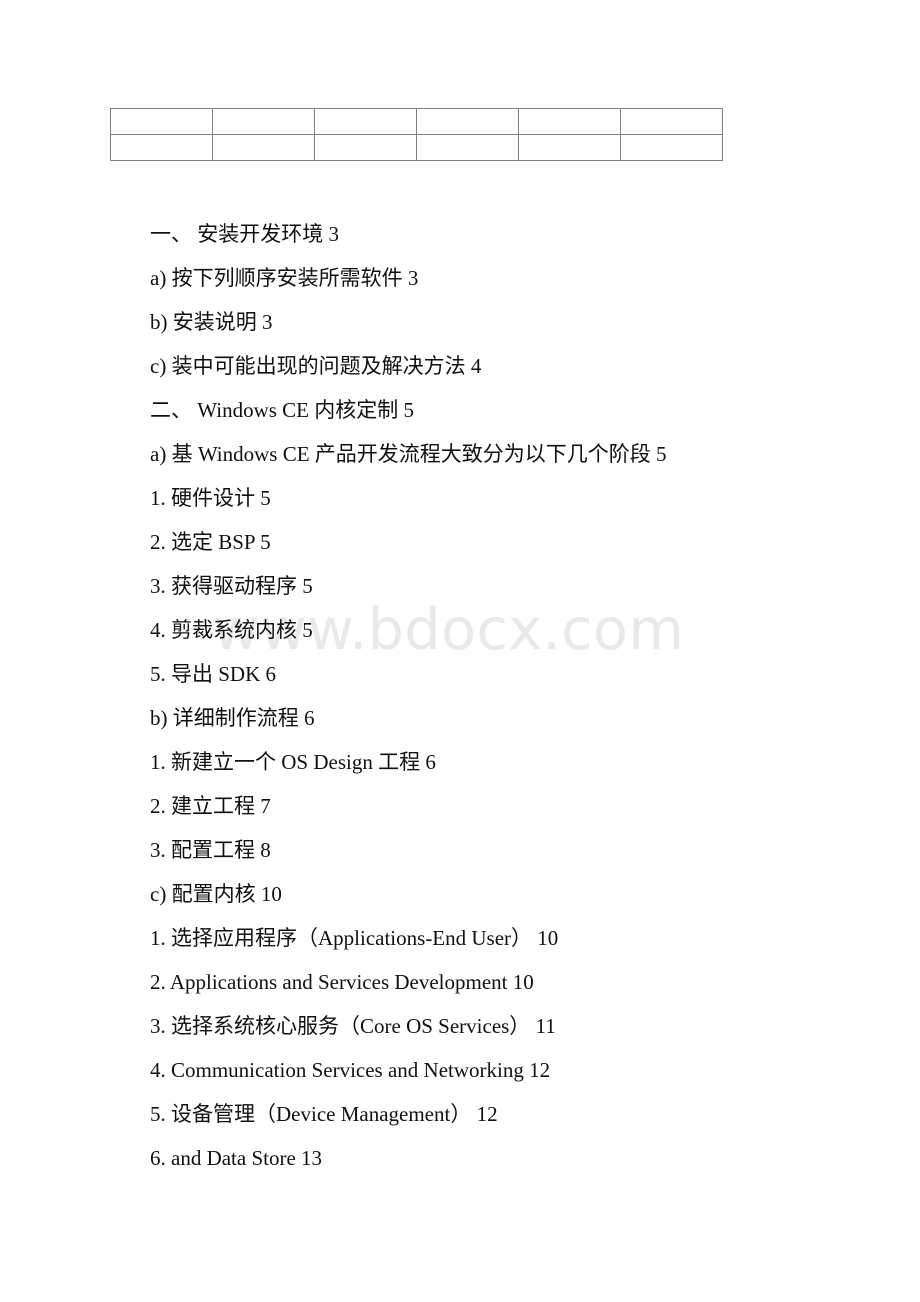 This screenshot has height=1302, width=920. Describe the element at coordinates (354, 938) in the screenshot. I see `toc-entry: 1. 选择应用程序（Applications-End User） 10` at that location.